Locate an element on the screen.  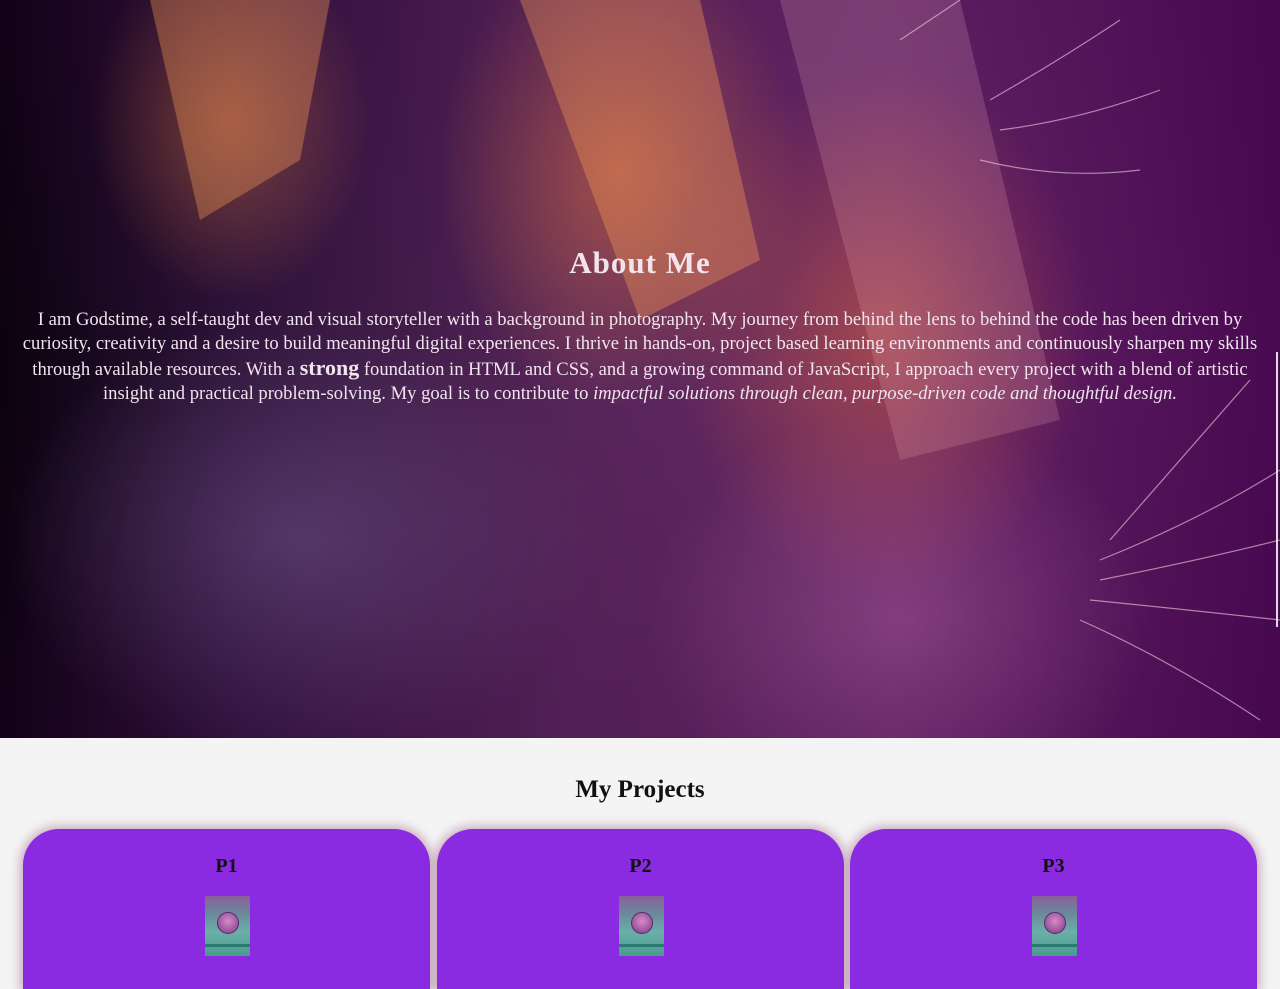
scrollbar-thumb is located at coordinates (1277, 489).